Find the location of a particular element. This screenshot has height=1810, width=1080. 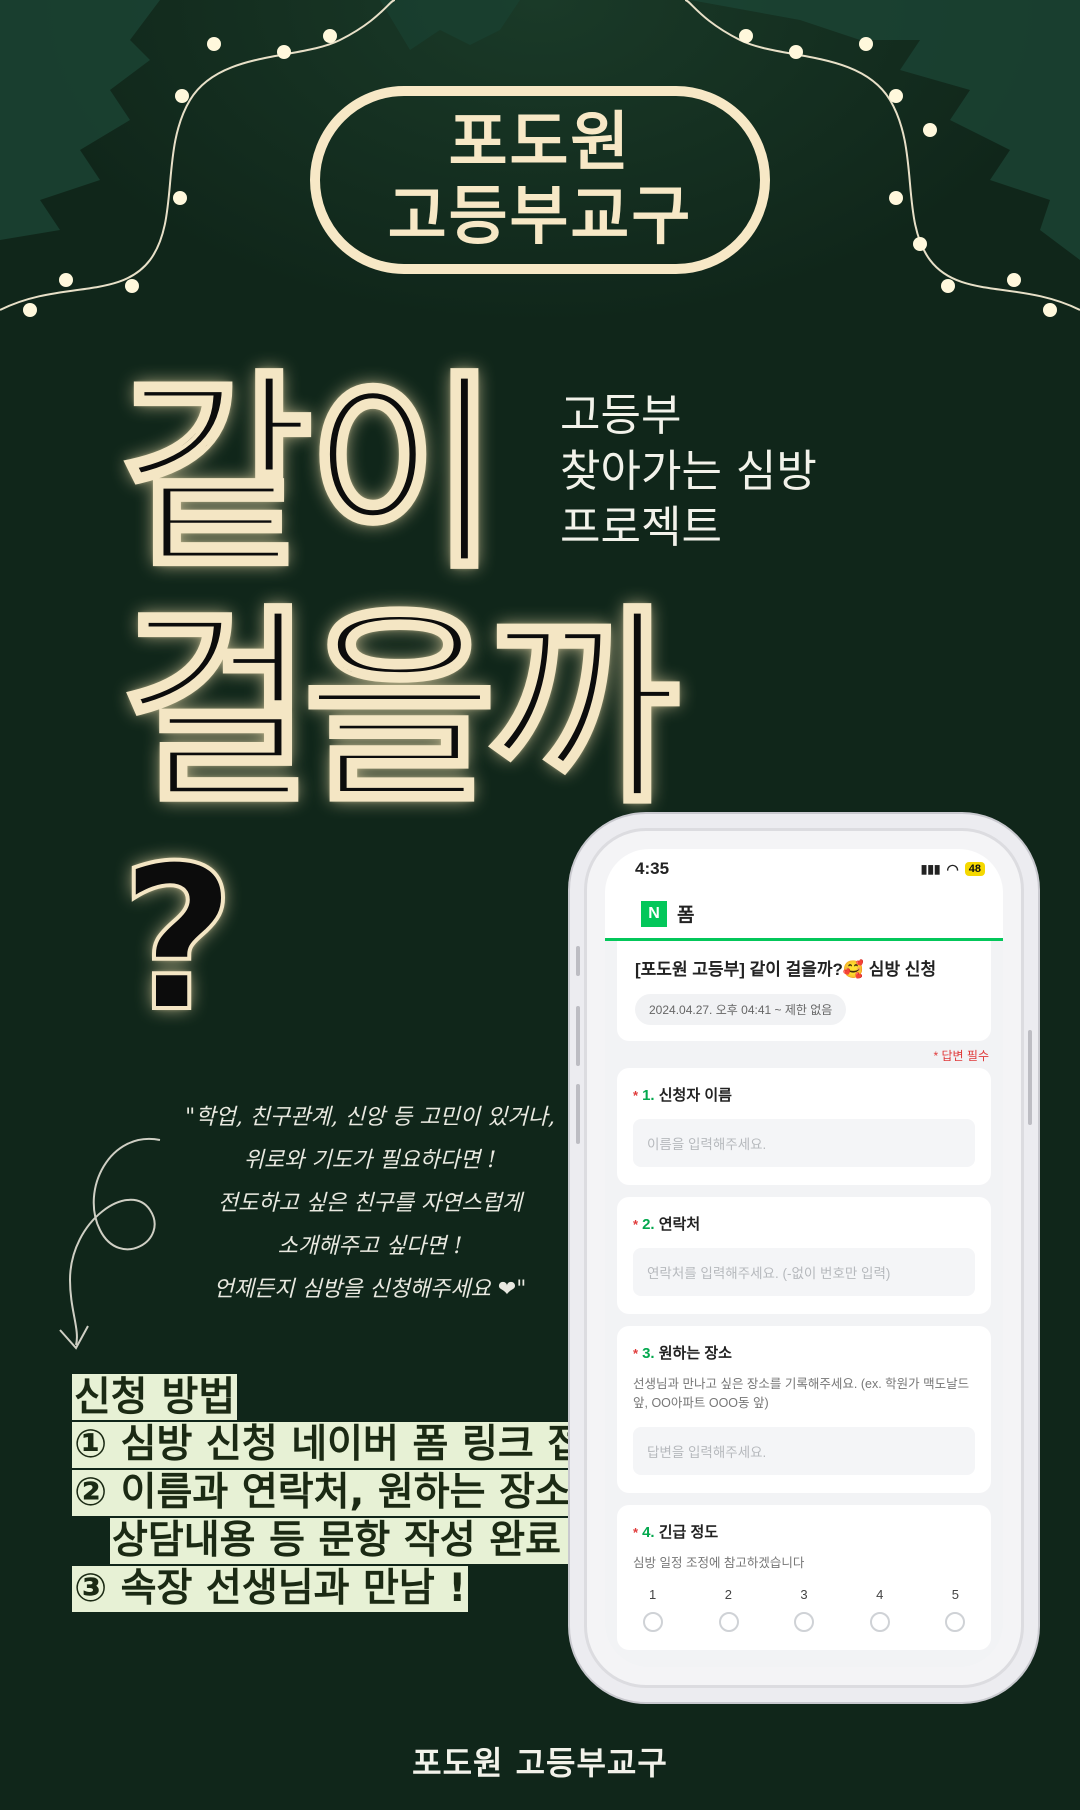

project-subtitle: 고등부 찾아가는 심방 프로젝트 is located at coordinates (688, 472).